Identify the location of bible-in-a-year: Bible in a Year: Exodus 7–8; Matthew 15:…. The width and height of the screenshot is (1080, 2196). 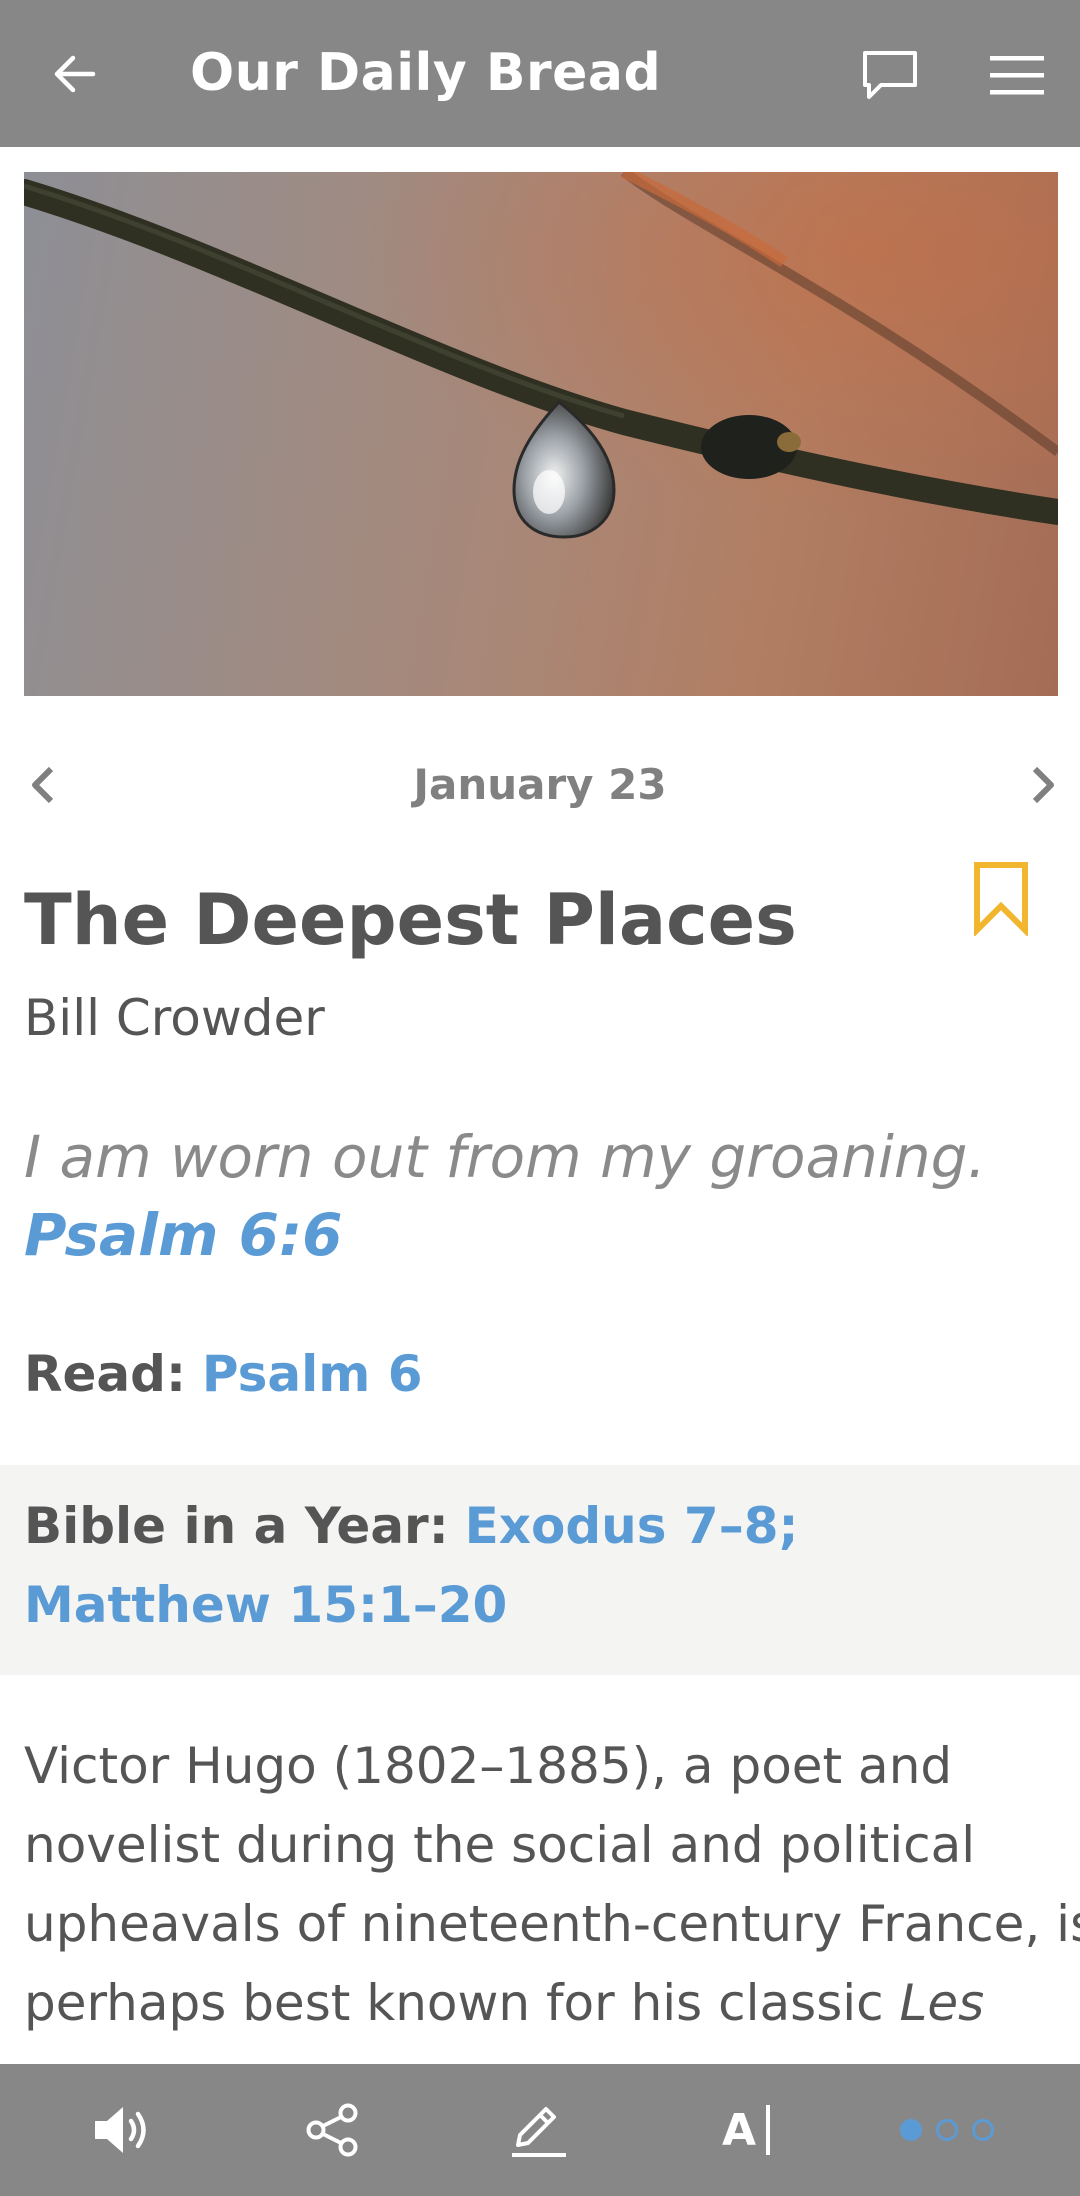
(534, 1566).